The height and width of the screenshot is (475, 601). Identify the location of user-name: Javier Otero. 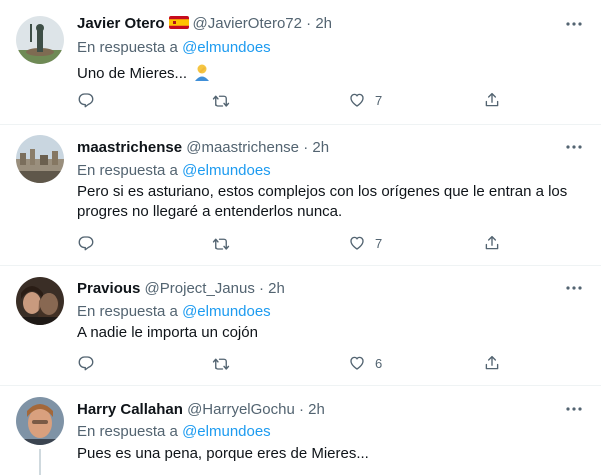
(121, 23).